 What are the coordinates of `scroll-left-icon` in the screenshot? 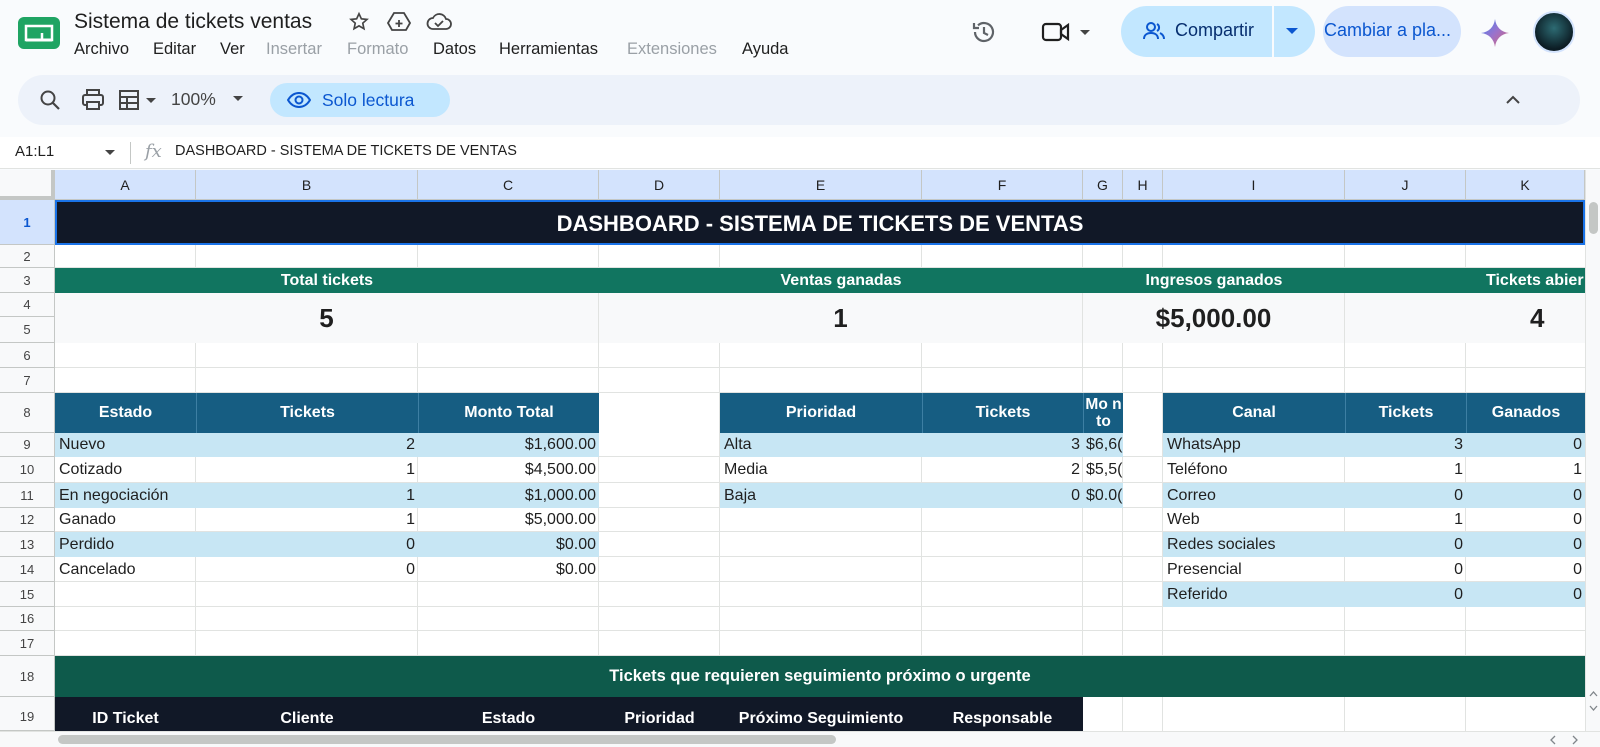 It's located at (1553, 740).